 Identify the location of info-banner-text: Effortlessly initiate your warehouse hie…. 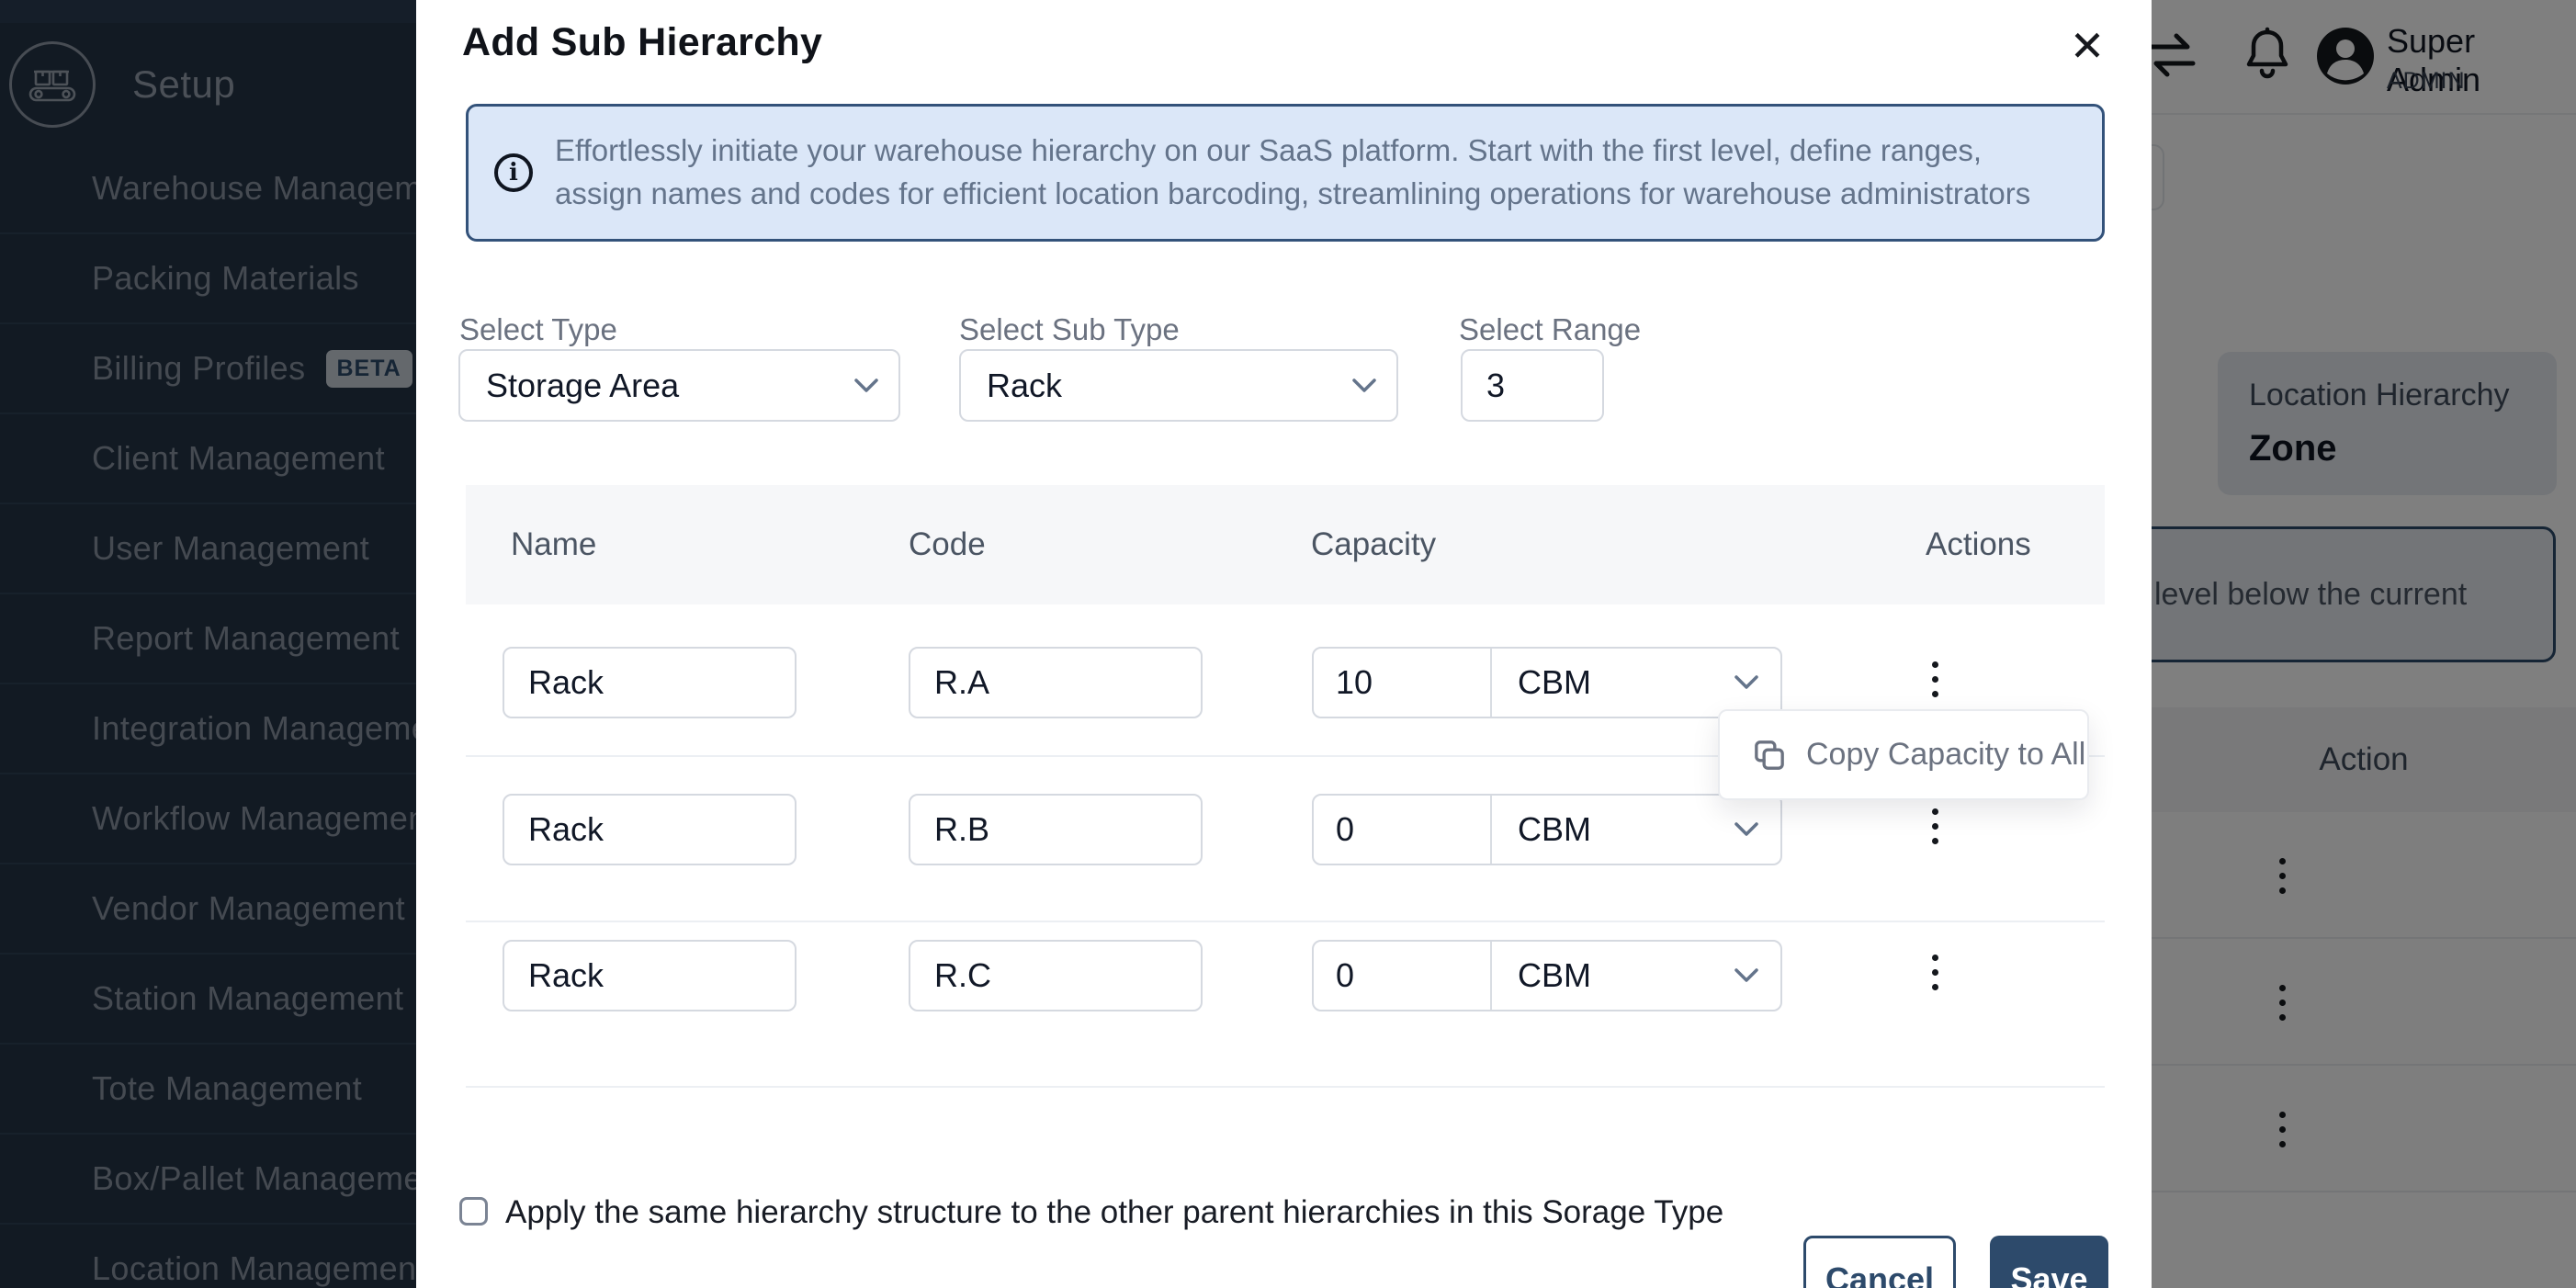
(1293, 171).